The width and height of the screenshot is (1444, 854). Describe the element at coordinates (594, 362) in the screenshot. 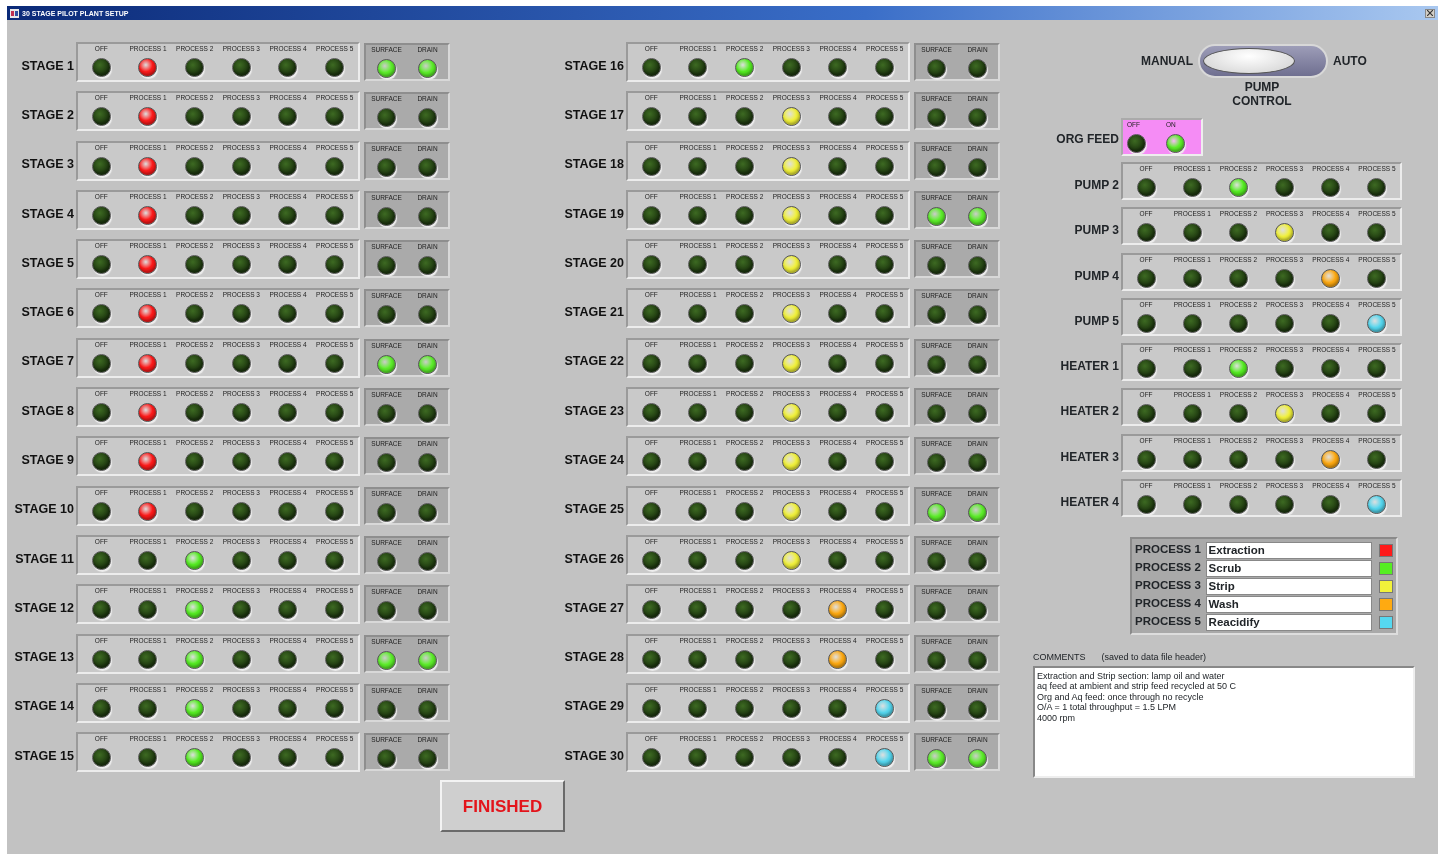

I see `stage-label: STAGE 22` at that location.